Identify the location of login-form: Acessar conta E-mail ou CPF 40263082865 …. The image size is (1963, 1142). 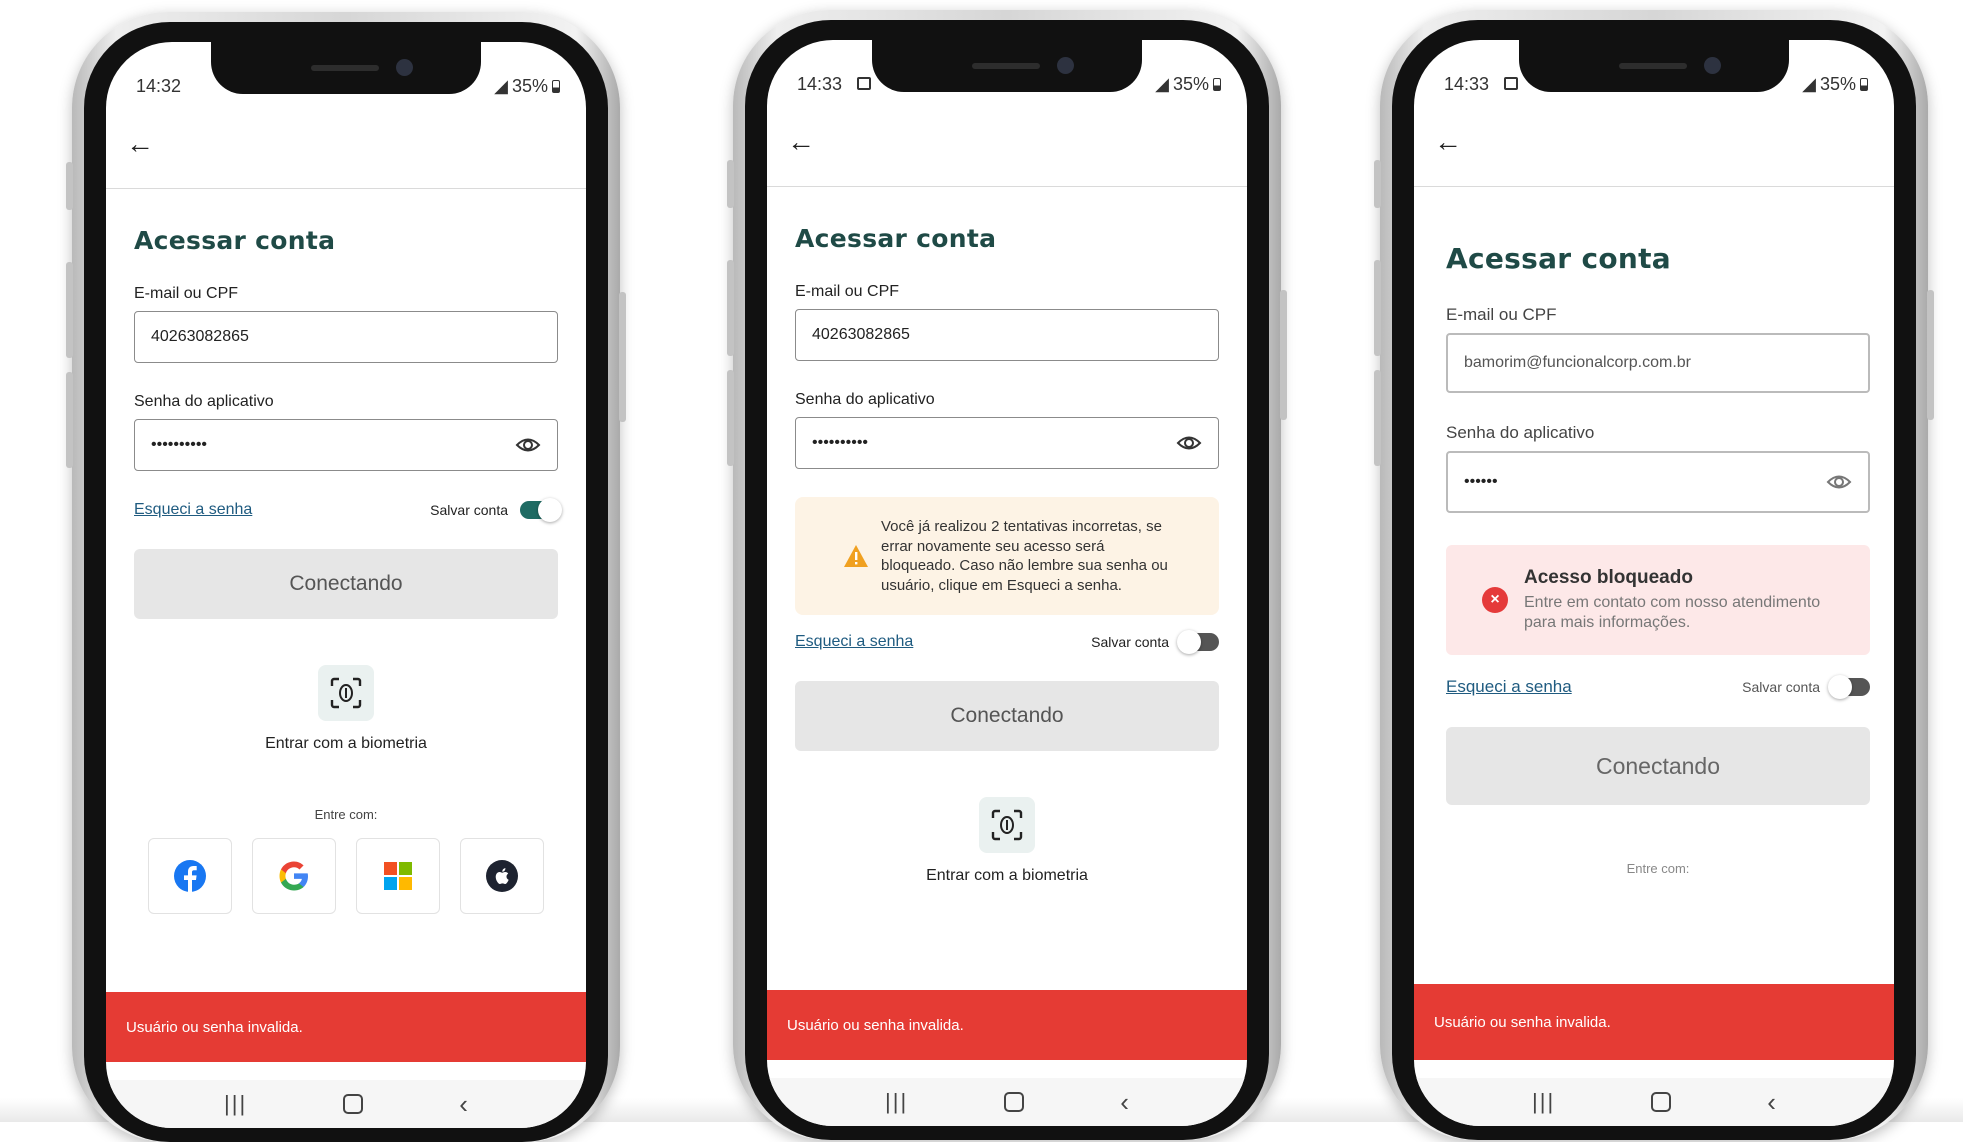
(1007, 535).